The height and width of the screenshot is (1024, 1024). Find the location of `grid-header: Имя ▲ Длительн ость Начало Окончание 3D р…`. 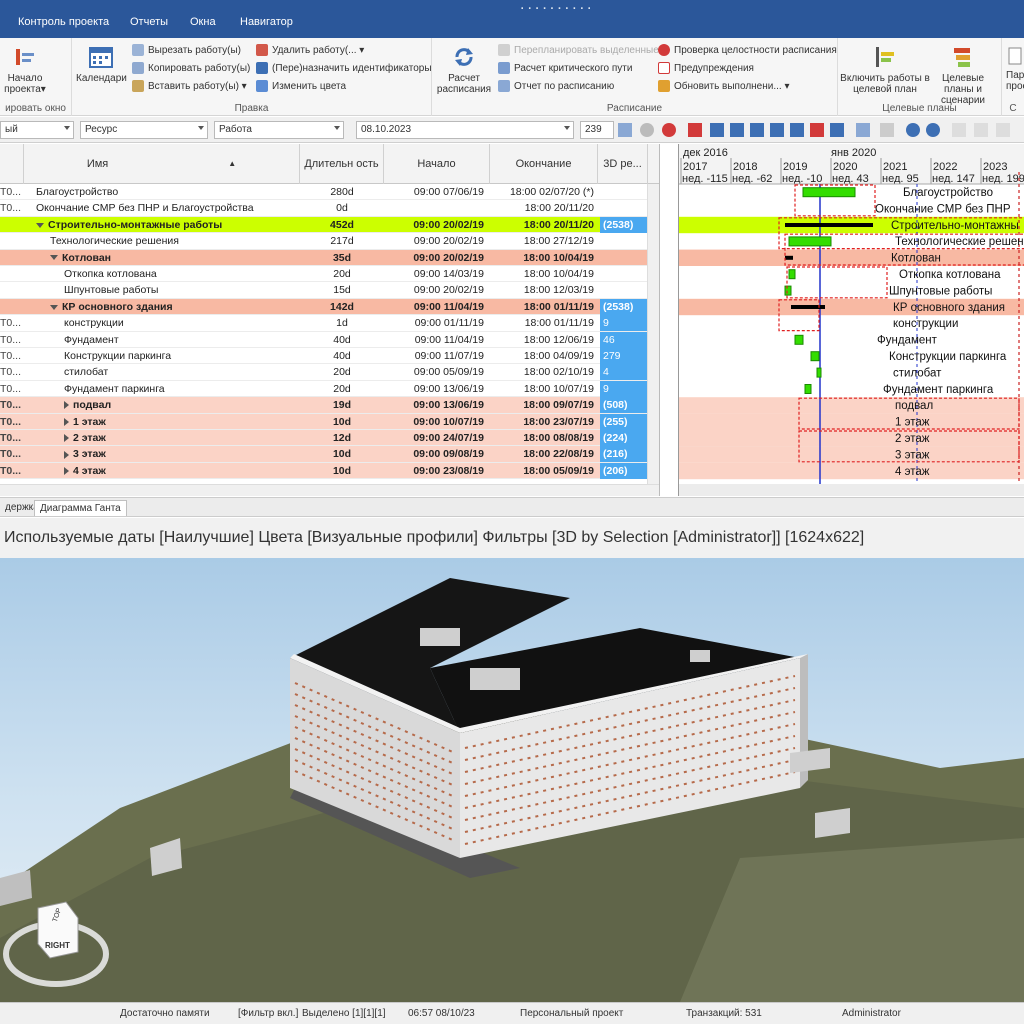

grid-header: Имя ▲ Длительн ость Начало Окончание 3D р… is located at coordinates (329, 164).